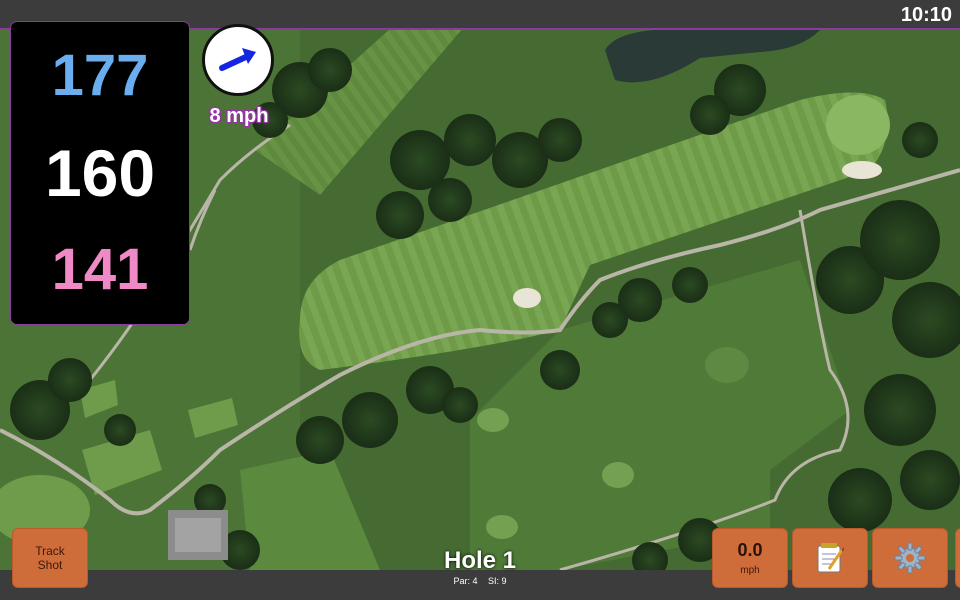  I want to click on hole-title: Hole 1, so click(480, 560).